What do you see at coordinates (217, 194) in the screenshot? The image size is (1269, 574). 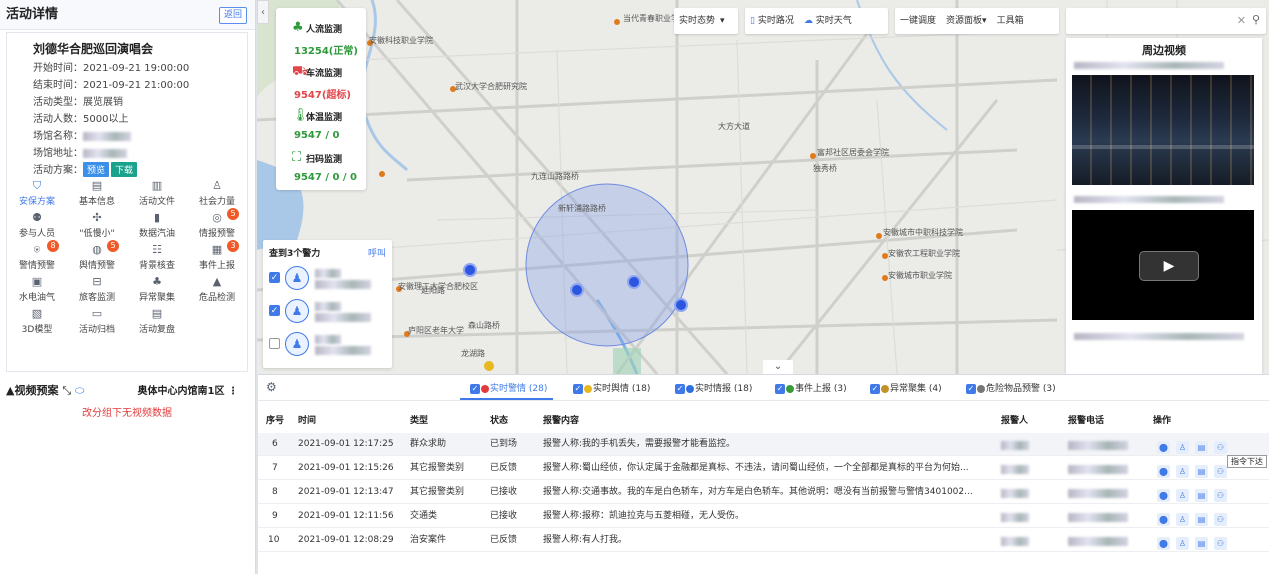 I see `grid-item-4: ♙ 社会力量` at bounding box center [217, 194].